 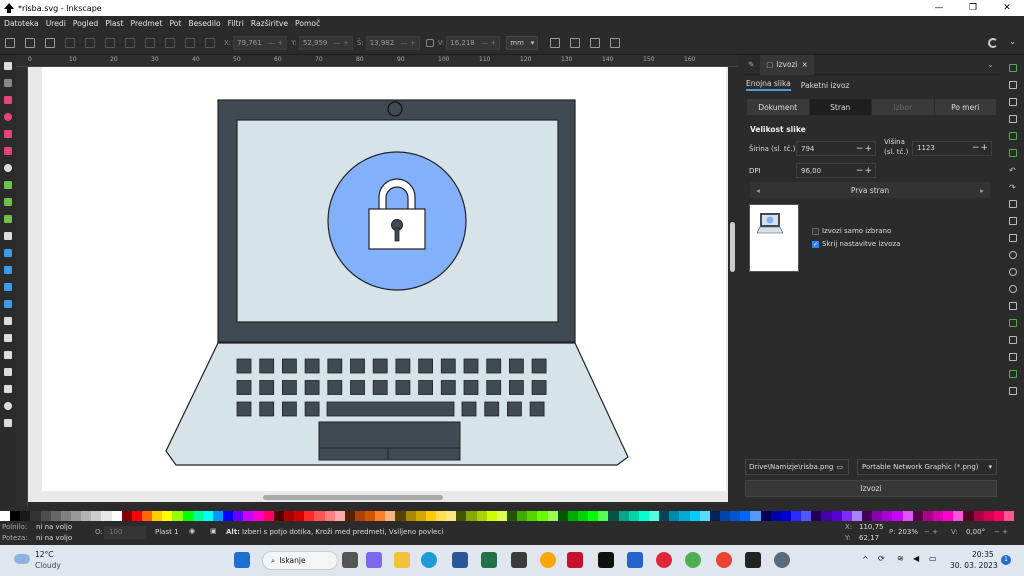 I want to click on scale-stroke-icon, so click(x=555, y=42).